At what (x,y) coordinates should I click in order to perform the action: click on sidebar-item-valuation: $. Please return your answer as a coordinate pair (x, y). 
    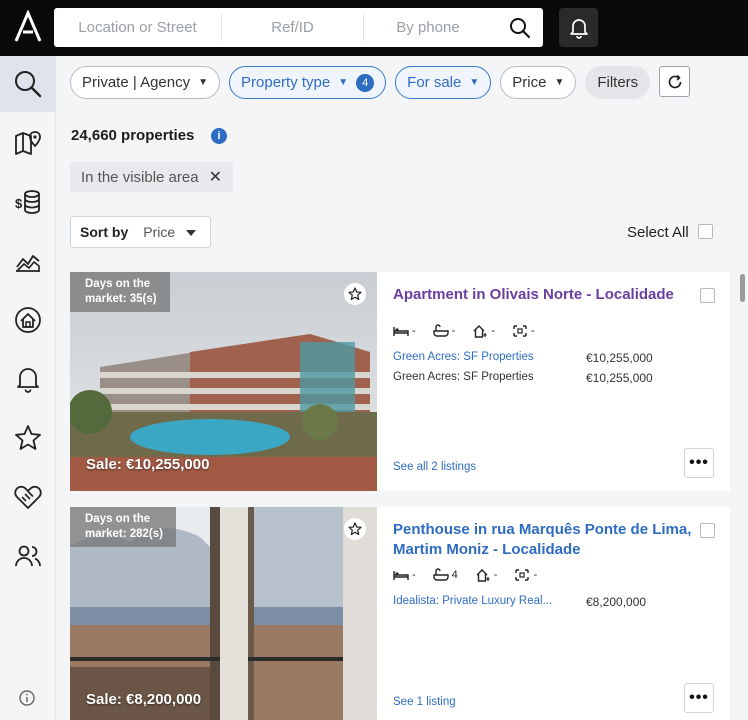
    Looking at the image, I should click on (28, 202).